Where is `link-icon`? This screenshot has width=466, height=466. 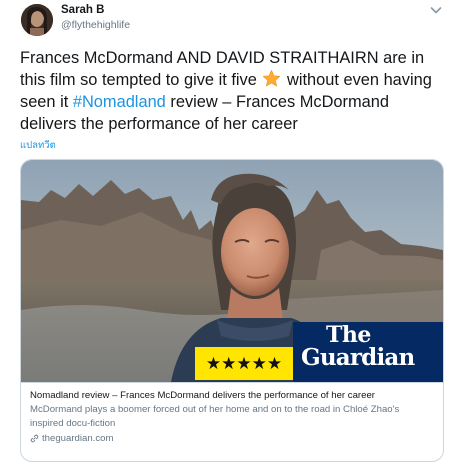
link-icon is located at coordinates (34, 438).